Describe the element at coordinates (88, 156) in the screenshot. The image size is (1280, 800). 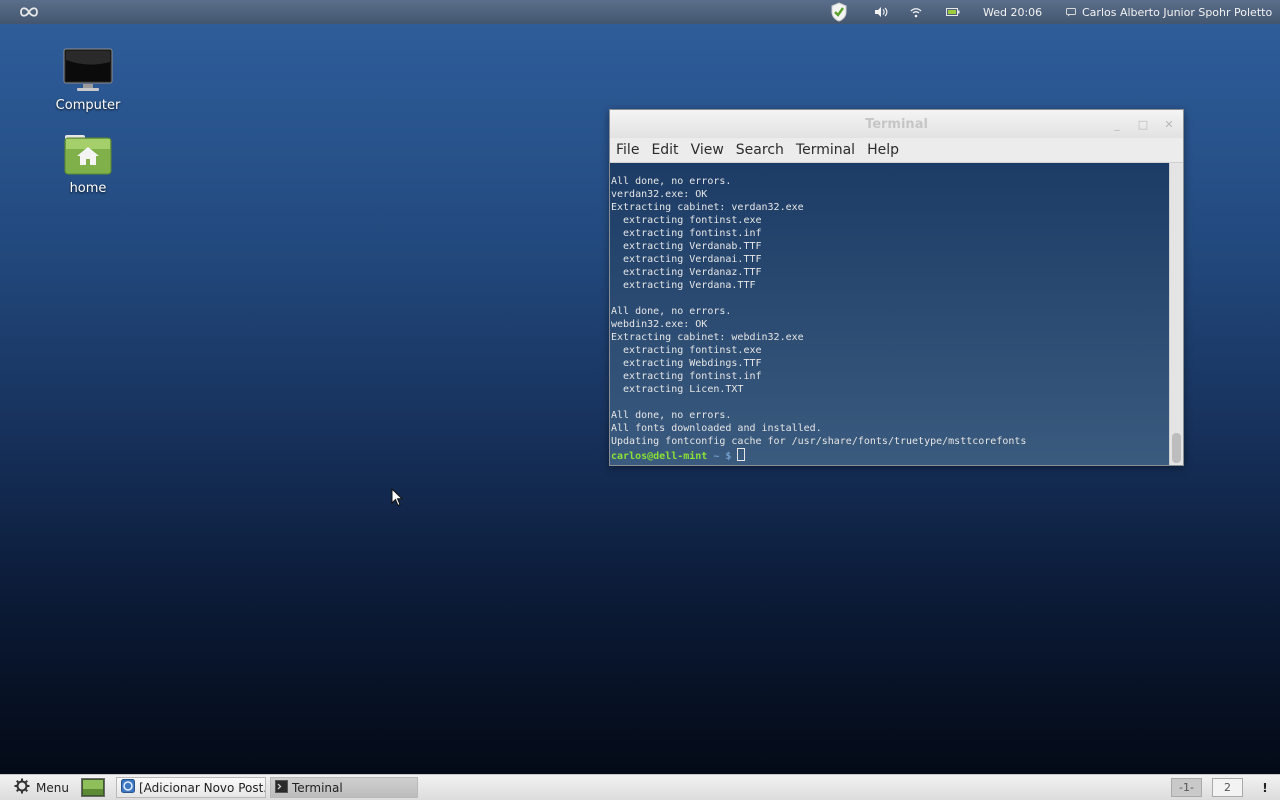
I see `home-folder-icon` at that location.